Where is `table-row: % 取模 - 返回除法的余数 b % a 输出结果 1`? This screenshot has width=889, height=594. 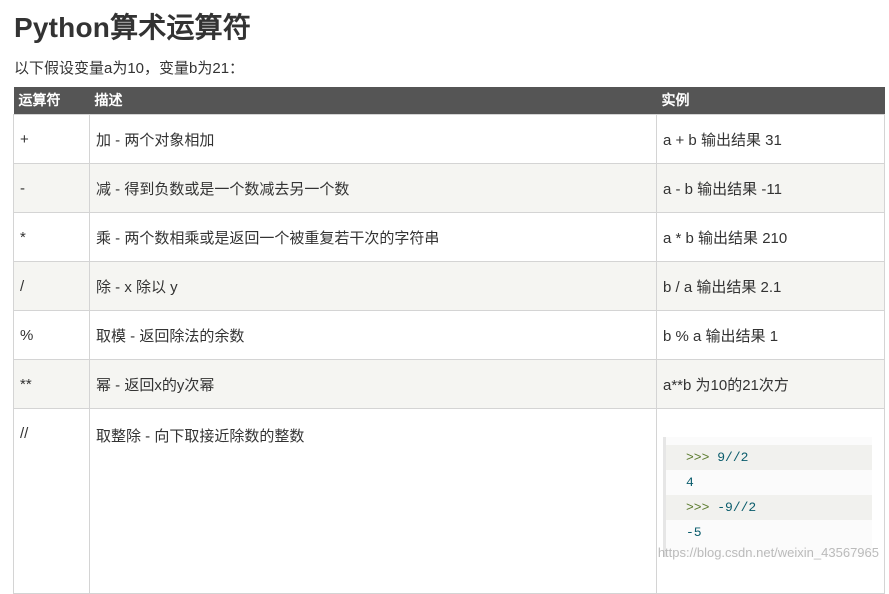 table-row: % 取模 - 返回除法的余数 b % a 输出结果 1 is located at coordinates (449, 335).